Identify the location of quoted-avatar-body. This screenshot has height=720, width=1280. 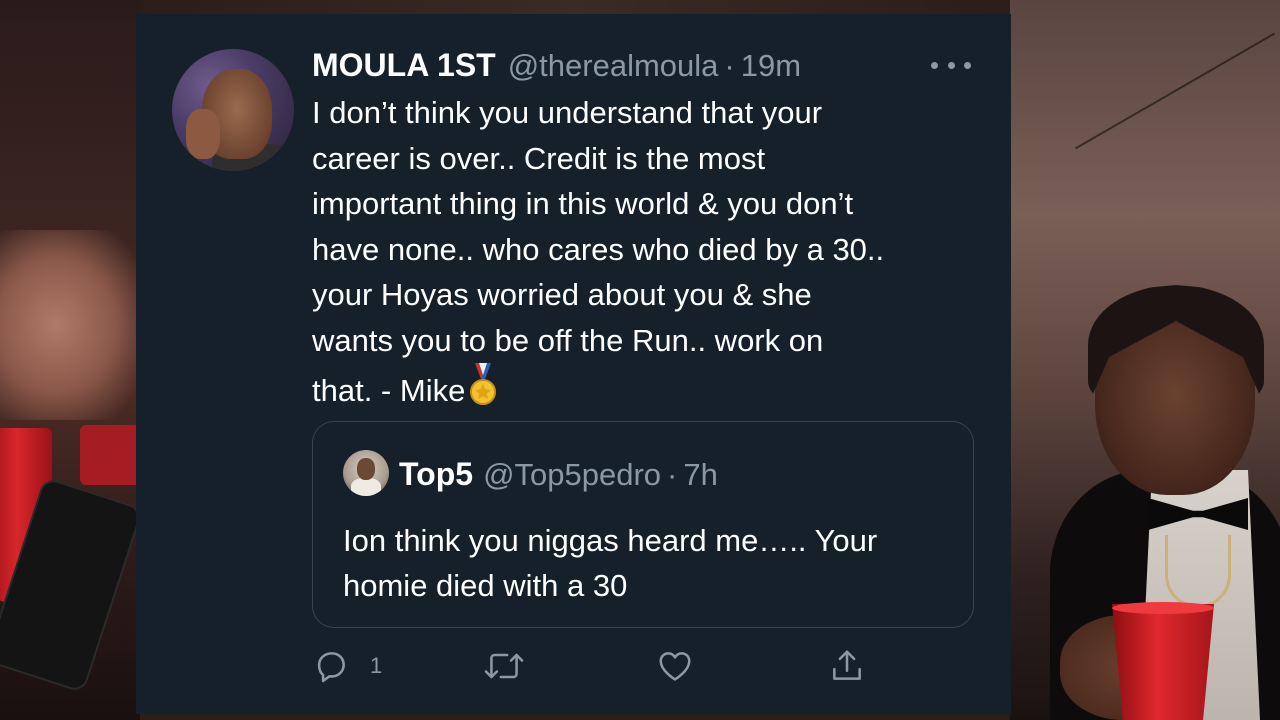
(366, 487).